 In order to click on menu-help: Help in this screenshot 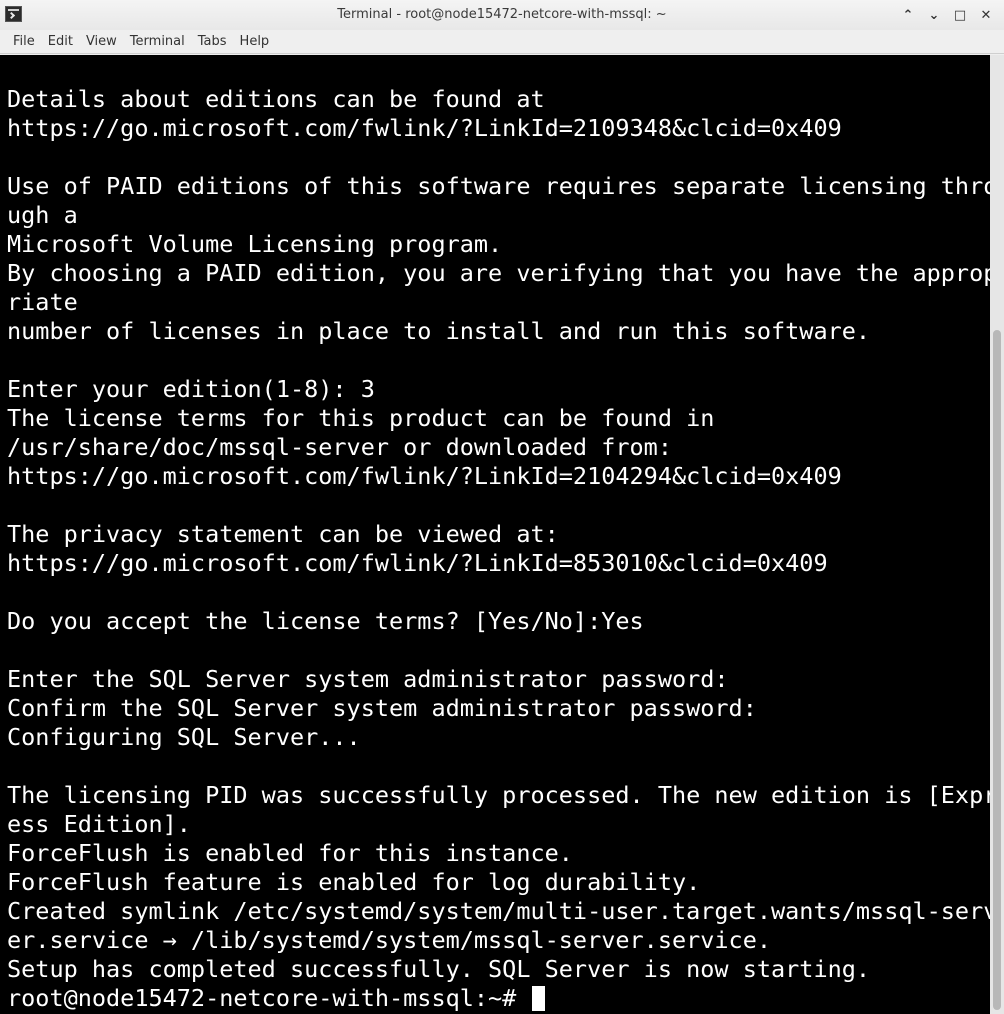, I will do `click(255, 41)`.